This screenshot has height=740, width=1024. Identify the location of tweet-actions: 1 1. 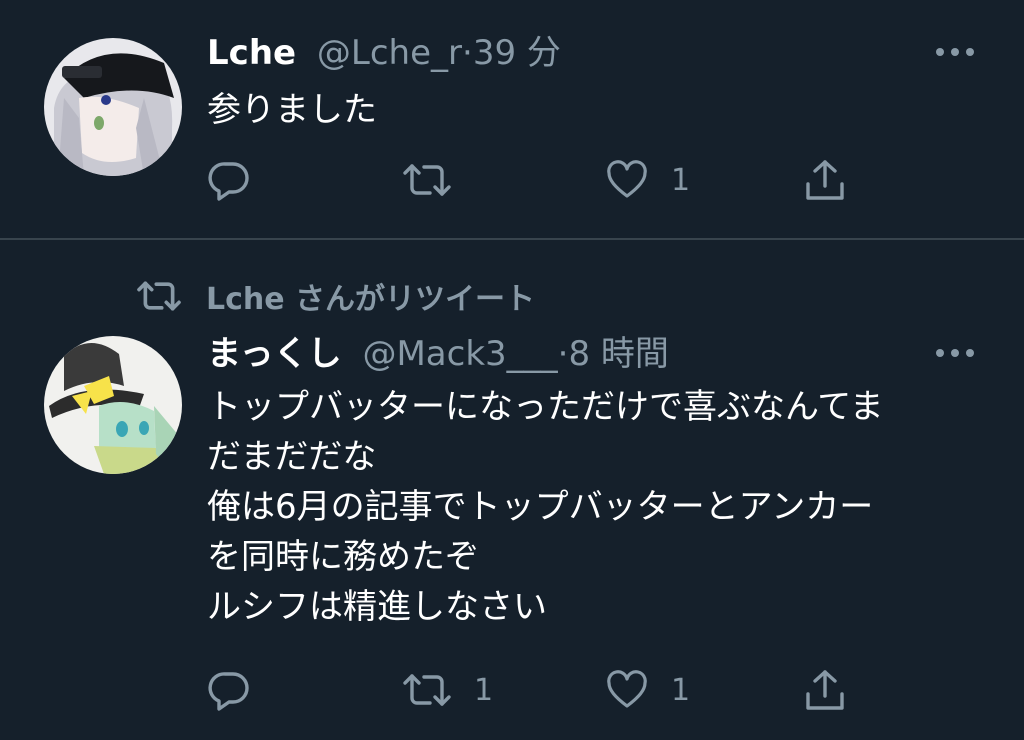
(537, 690).